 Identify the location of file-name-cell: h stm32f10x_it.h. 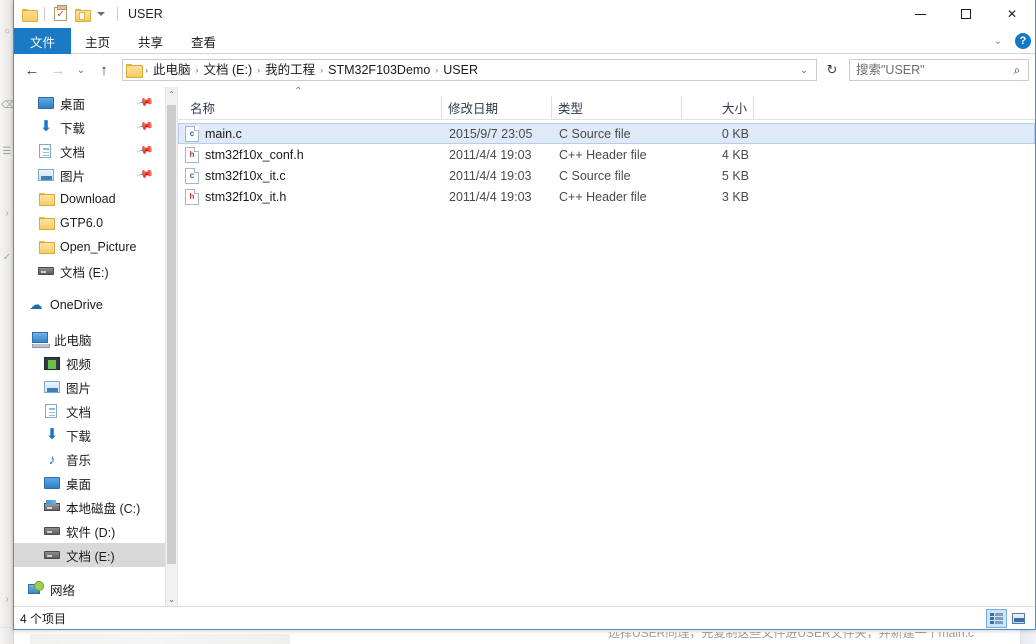
(311, 196).